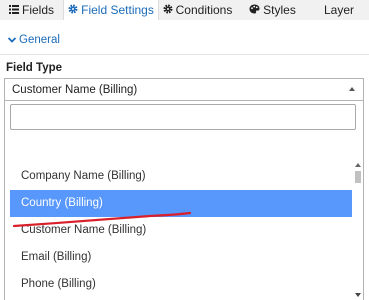 This screenshot has height=300, width=369. I want to click on dropdown-scrollbar, so click(358, 230).